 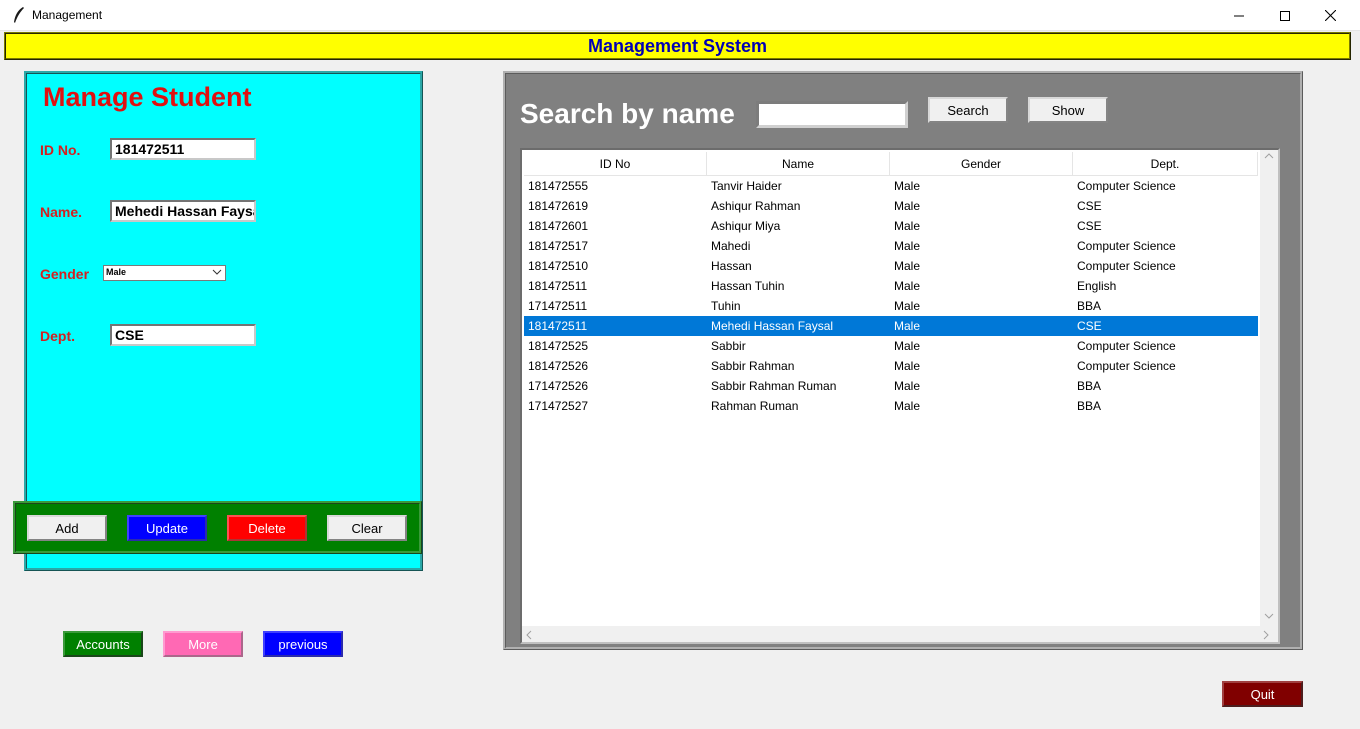 What do you see at coordinates (981, 164) in the screenshot?
I see `column-header: Gender` at bounding box center [981, 164].